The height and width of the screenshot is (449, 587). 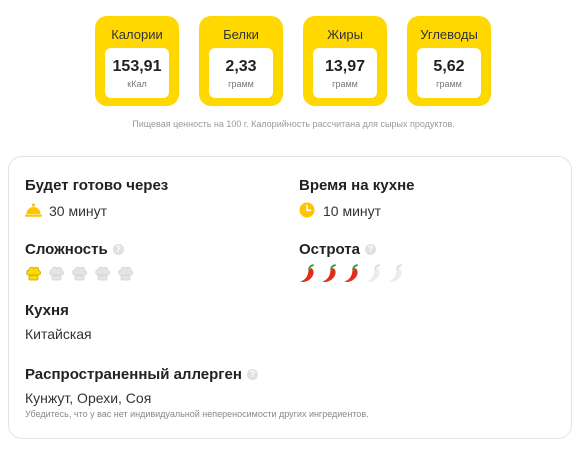 What do you see at coordinates (357, 185) in the screenshot?
I see `kitchen-title: Время на кухне` at bounding box center [357, 185].